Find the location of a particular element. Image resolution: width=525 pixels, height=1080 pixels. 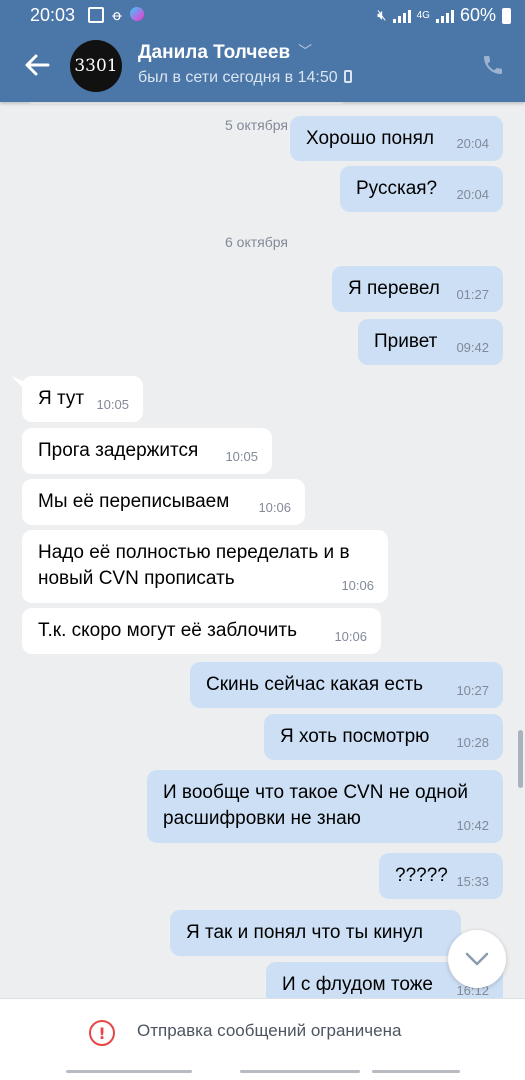

messaging-restricted-notice: Отправка сообщений ограничена is located at coordinates (269, 1030).